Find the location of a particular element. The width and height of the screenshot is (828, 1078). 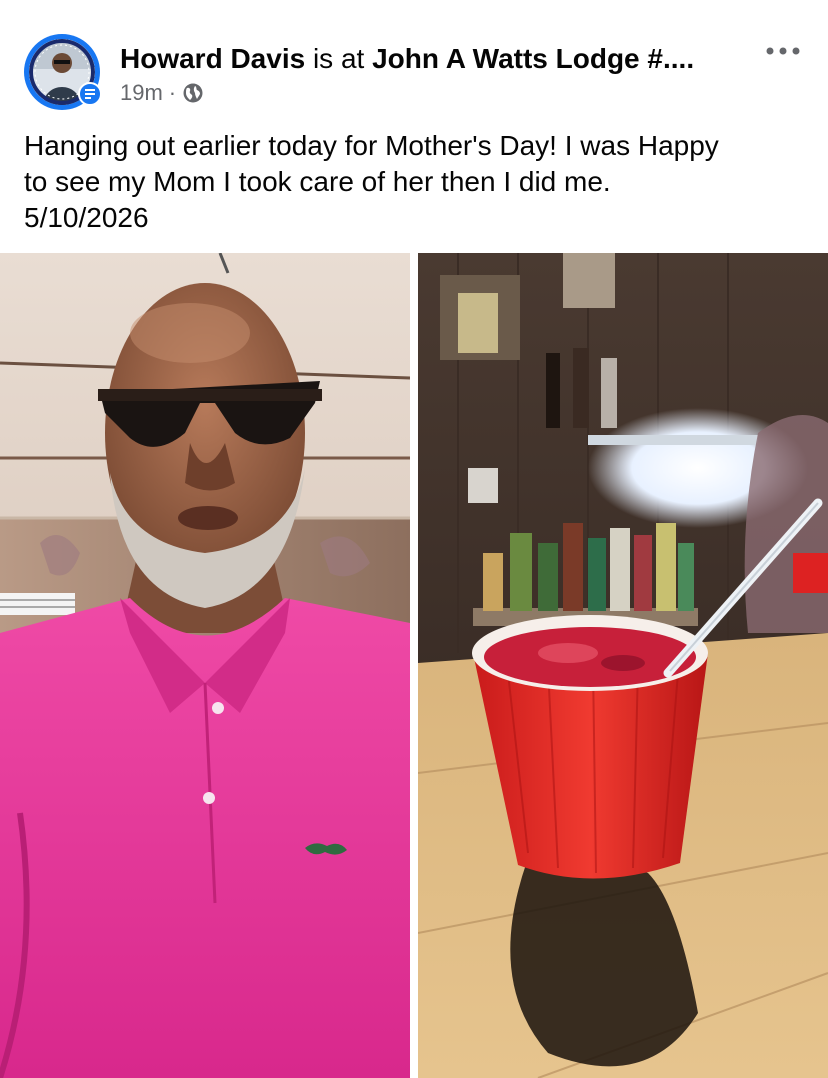

avatar-badge-icon is located at coordinates (90, 94).